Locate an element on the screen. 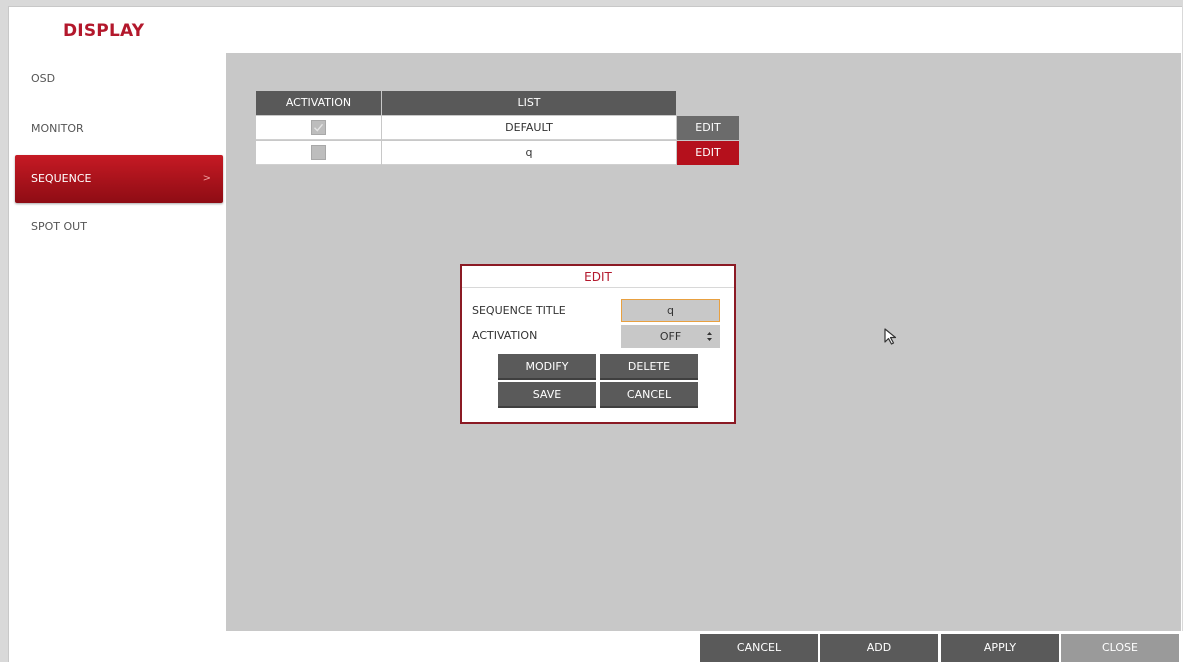  add-button: ADD is located at coordinates (879, 648).